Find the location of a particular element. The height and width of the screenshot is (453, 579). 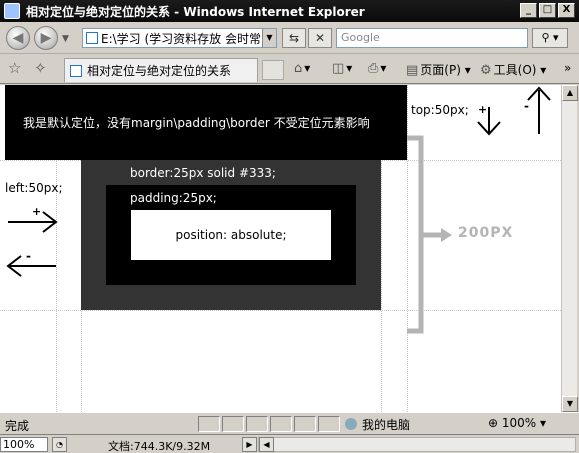

address-input: E:\学习 (学习资料存放 会时常 is located at coordinates (181, 38).